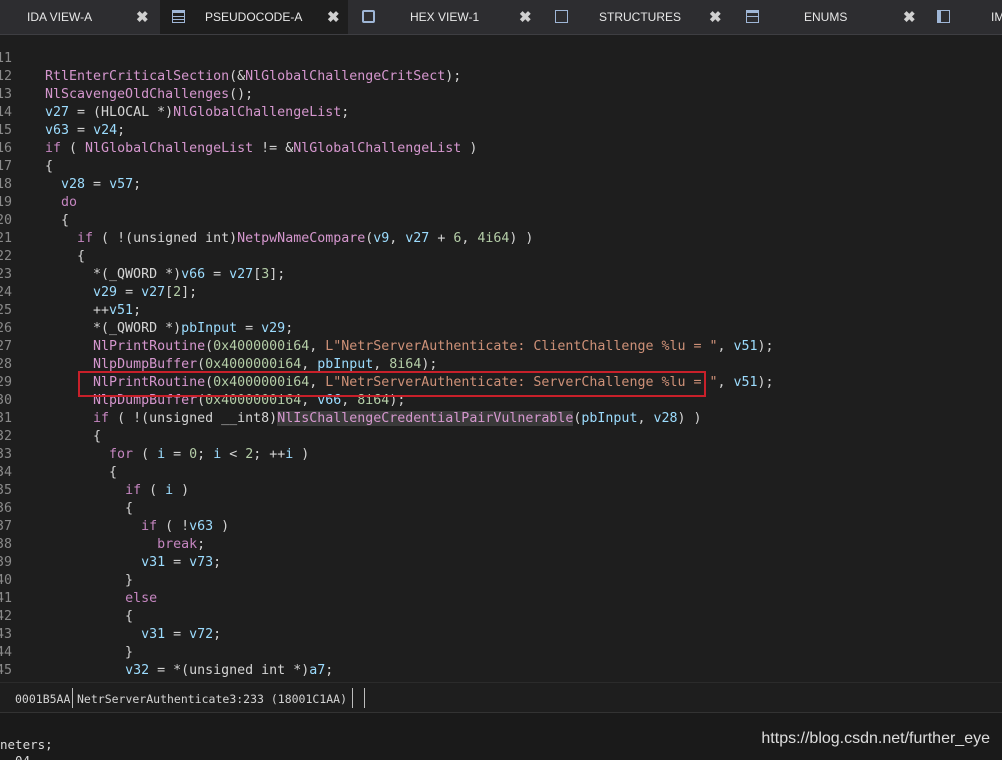 The width and height of the screenshot is (1002, 760). What do you see at coordinates (392, 384) in the screenshot?
I see `highlight-box` at bounding box center [392, 384].